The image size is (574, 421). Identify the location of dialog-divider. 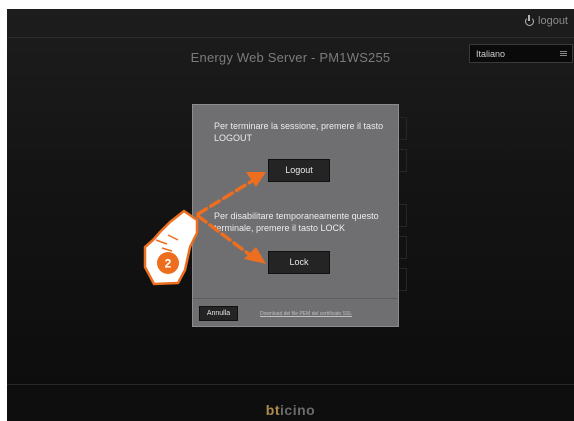
(295, 298).